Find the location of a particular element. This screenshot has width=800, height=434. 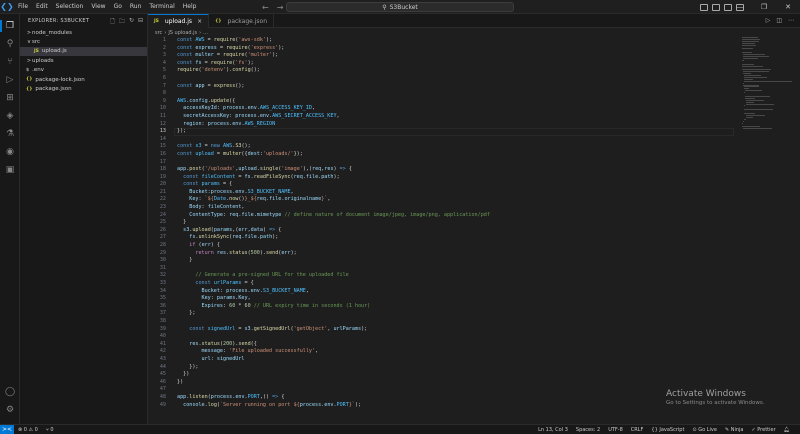

tab-package-json: {} package.json is located at coordinates (242, 21).